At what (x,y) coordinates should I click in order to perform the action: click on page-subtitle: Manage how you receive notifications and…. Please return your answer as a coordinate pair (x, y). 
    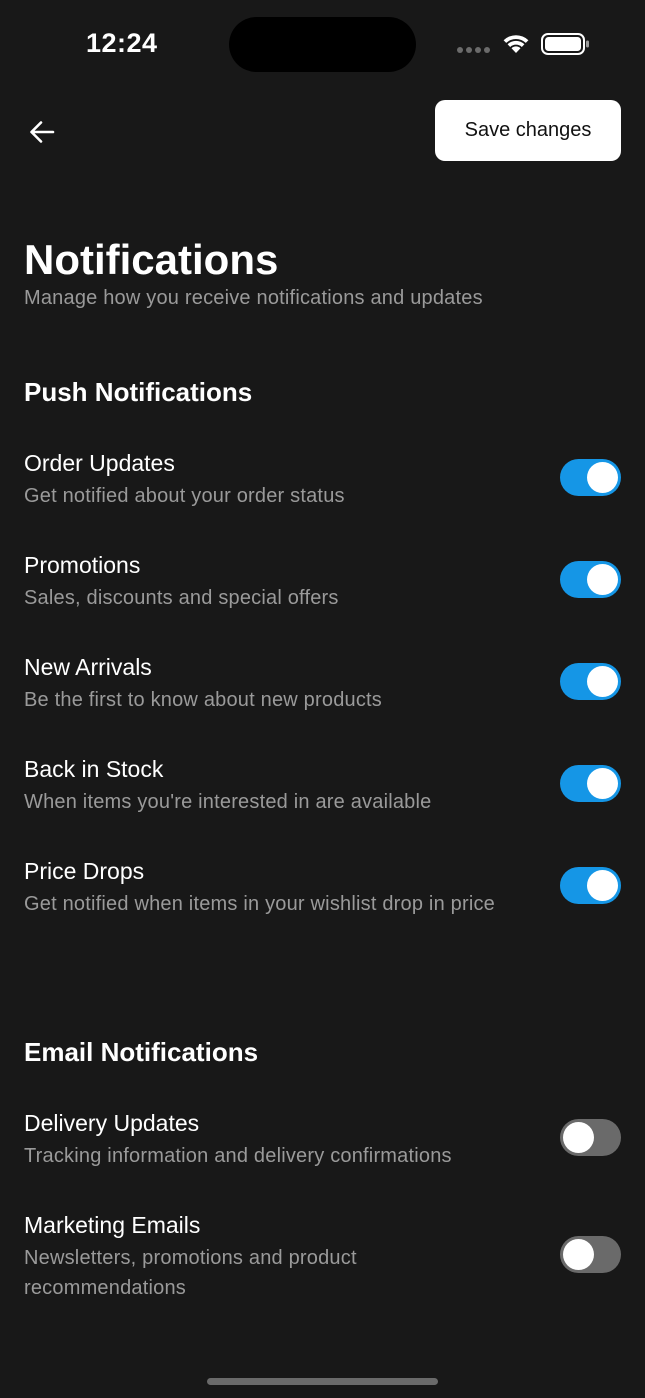
    Looking at the image, I should click on (253, 298).